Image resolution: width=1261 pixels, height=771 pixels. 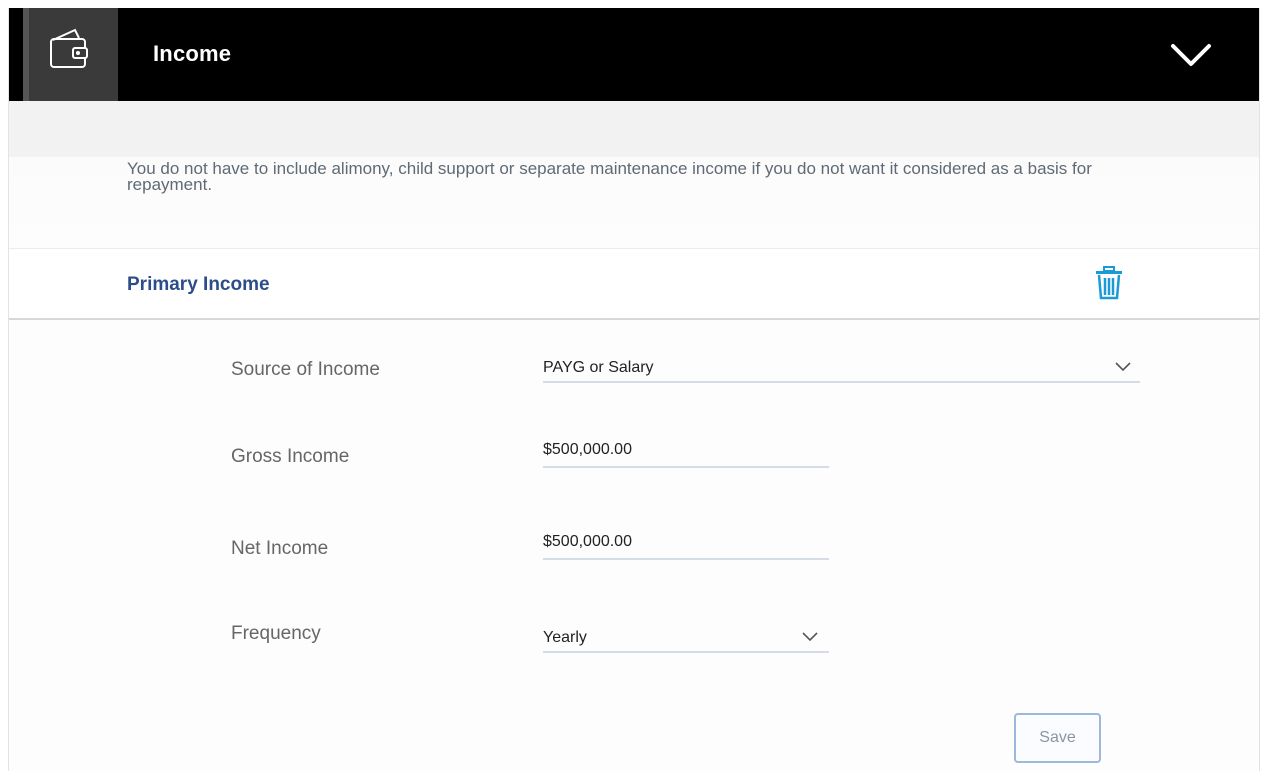 What do you see at coordinates (634, 284) in the screenshot?
I see `section-header: Primary Income` at bounding box center [634, 284].